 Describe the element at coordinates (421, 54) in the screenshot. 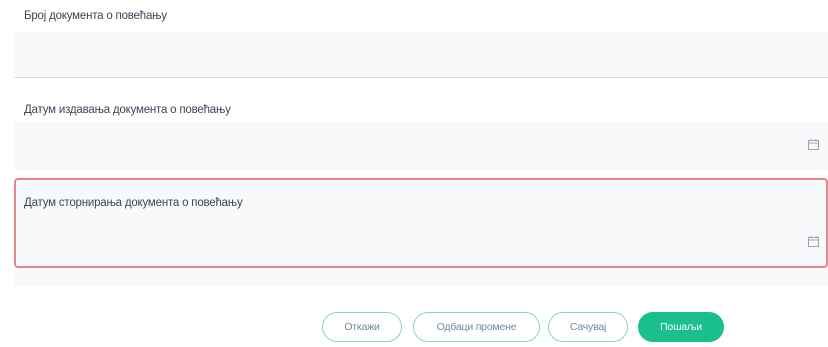

I see `document-number-input` at that location.